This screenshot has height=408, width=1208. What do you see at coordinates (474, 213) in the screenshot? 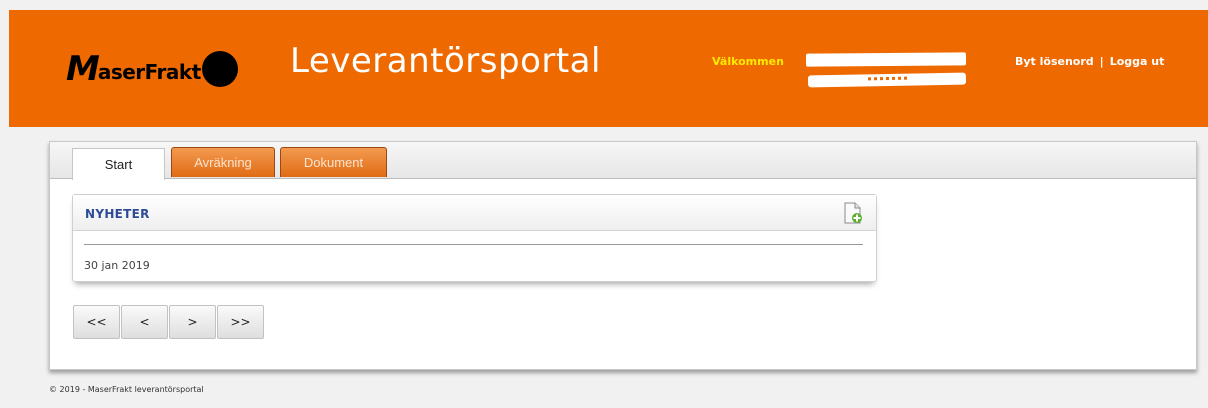
I see `news-header: NYHETER` at bounding box center [474, 213].